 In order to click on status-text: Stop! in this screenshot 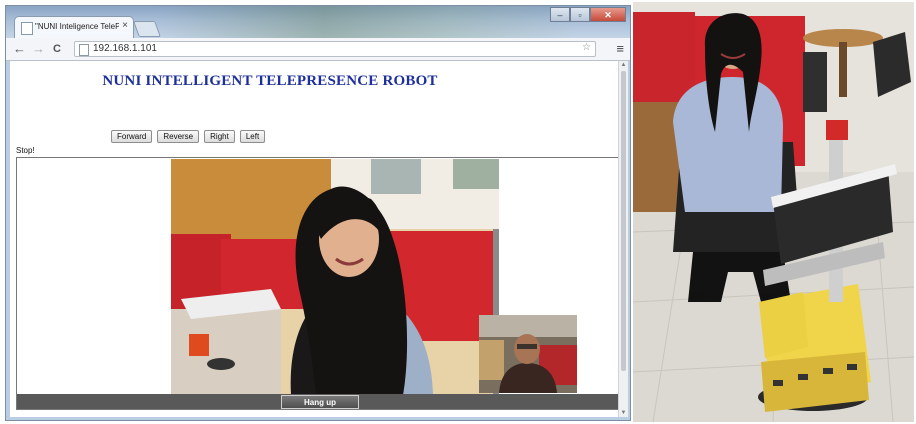, I will do `click(25, 150)`.